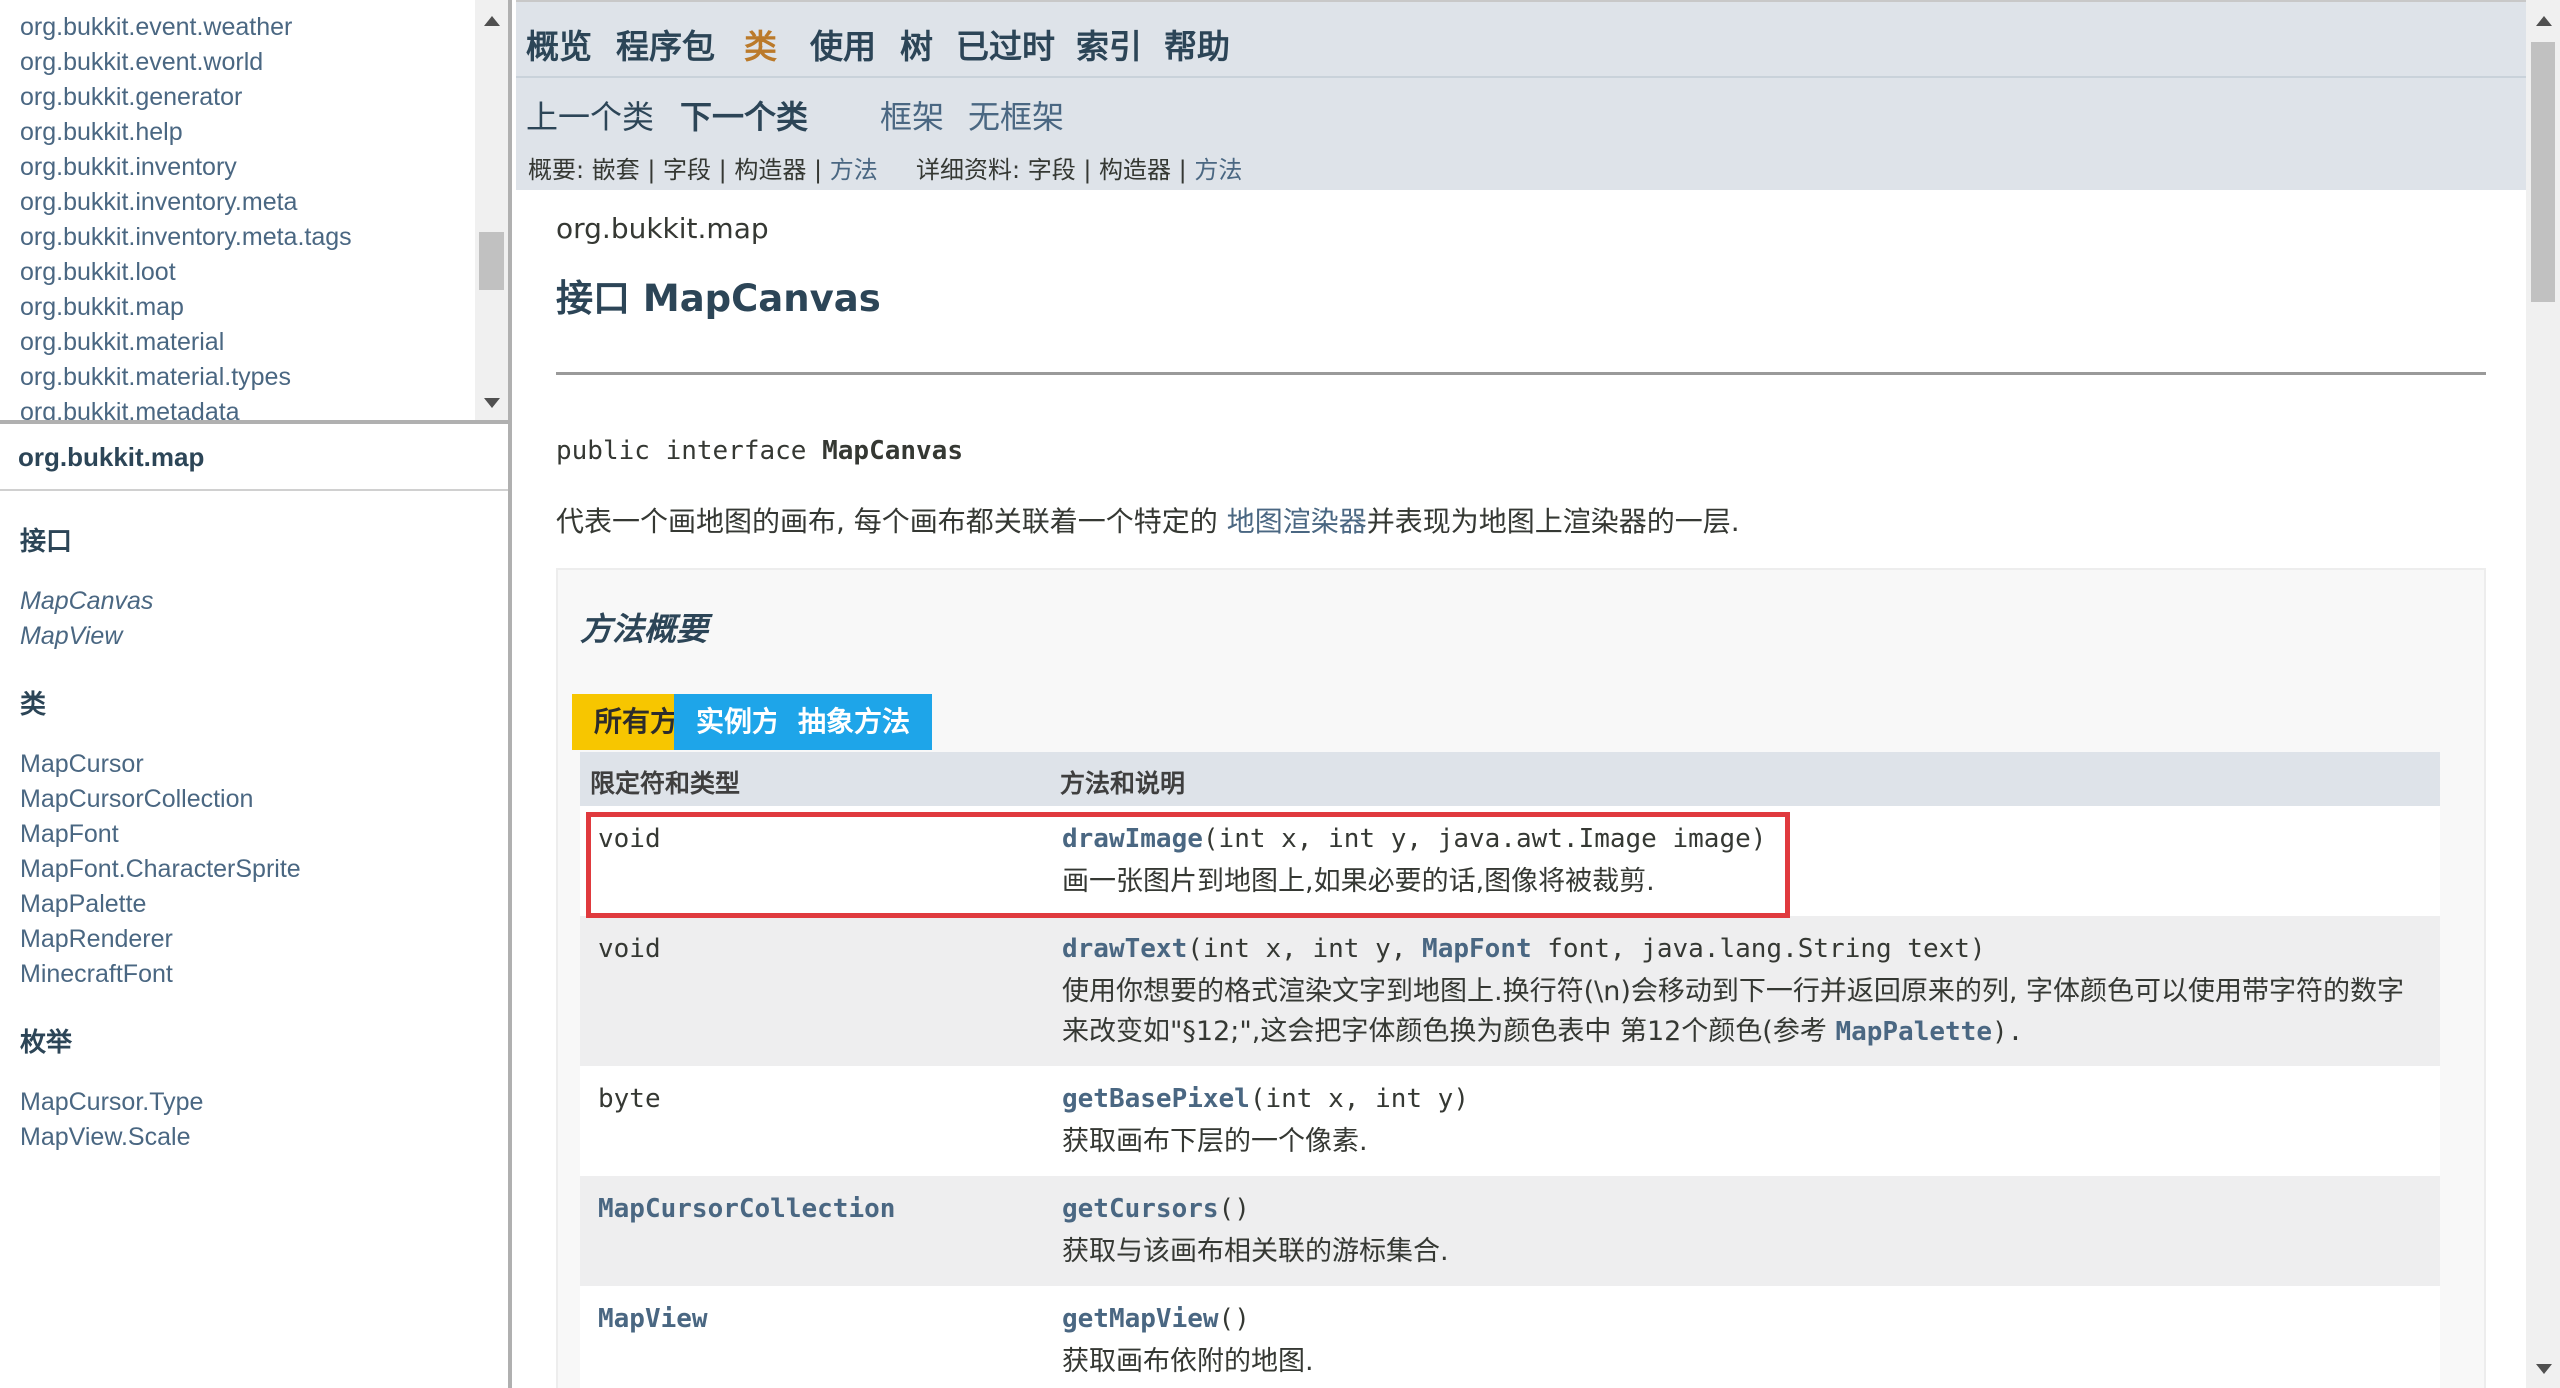 This screenshot has height=1388, width=2560. What do you see at coordinates (264, 1102) in the screenshot?
I see `enum-link: MapCursor.Type` at bounding box center [264, 1102].